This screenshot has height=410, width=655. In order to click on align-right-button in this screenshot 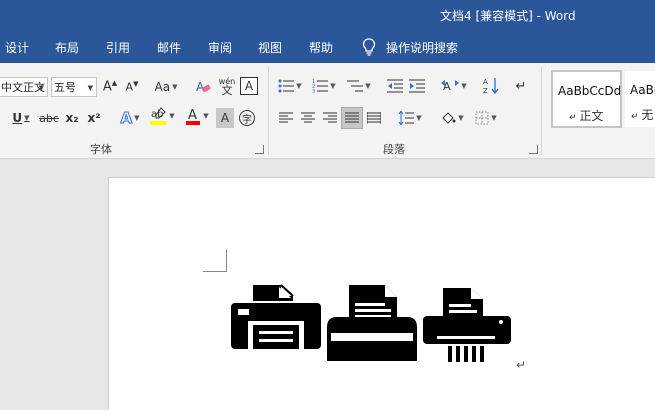, I will do `click(330, 118)`.